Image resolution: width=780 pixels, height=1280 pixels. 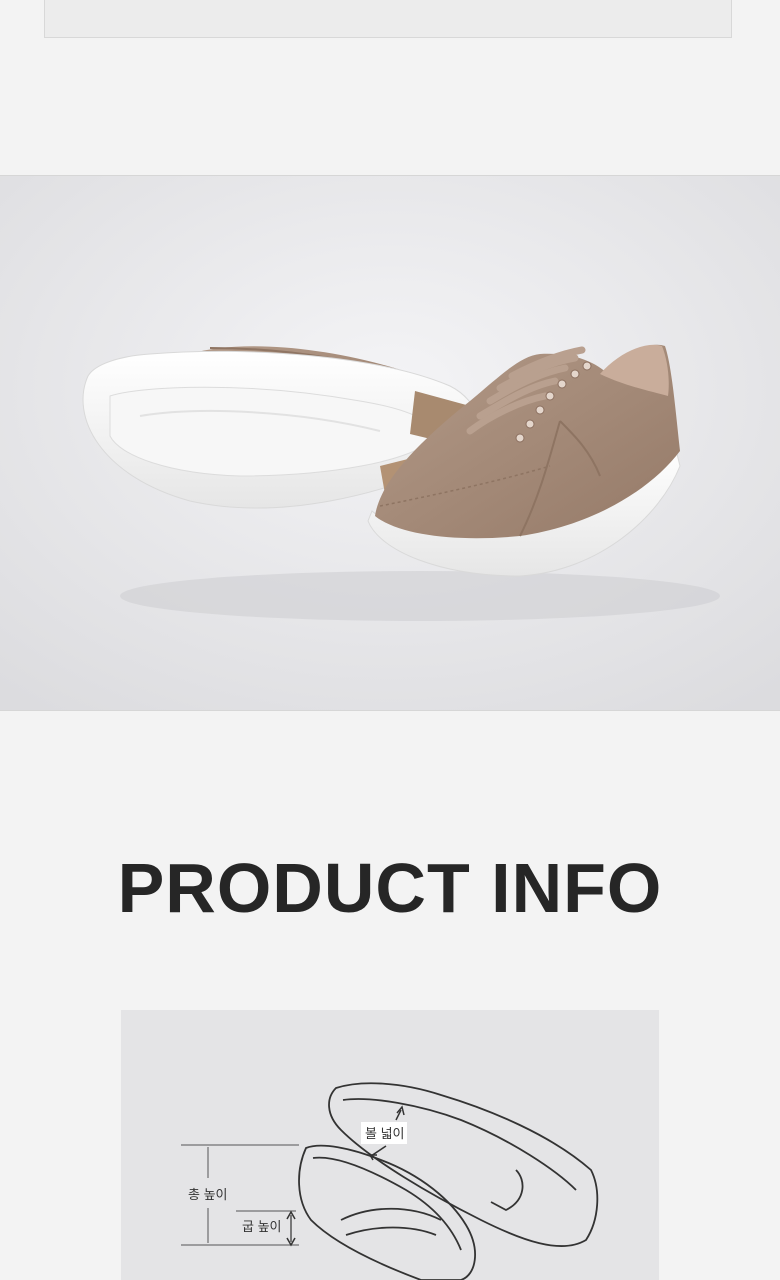 I want to click on total-height-label: 총 높이, so click(x=208, y=1194).